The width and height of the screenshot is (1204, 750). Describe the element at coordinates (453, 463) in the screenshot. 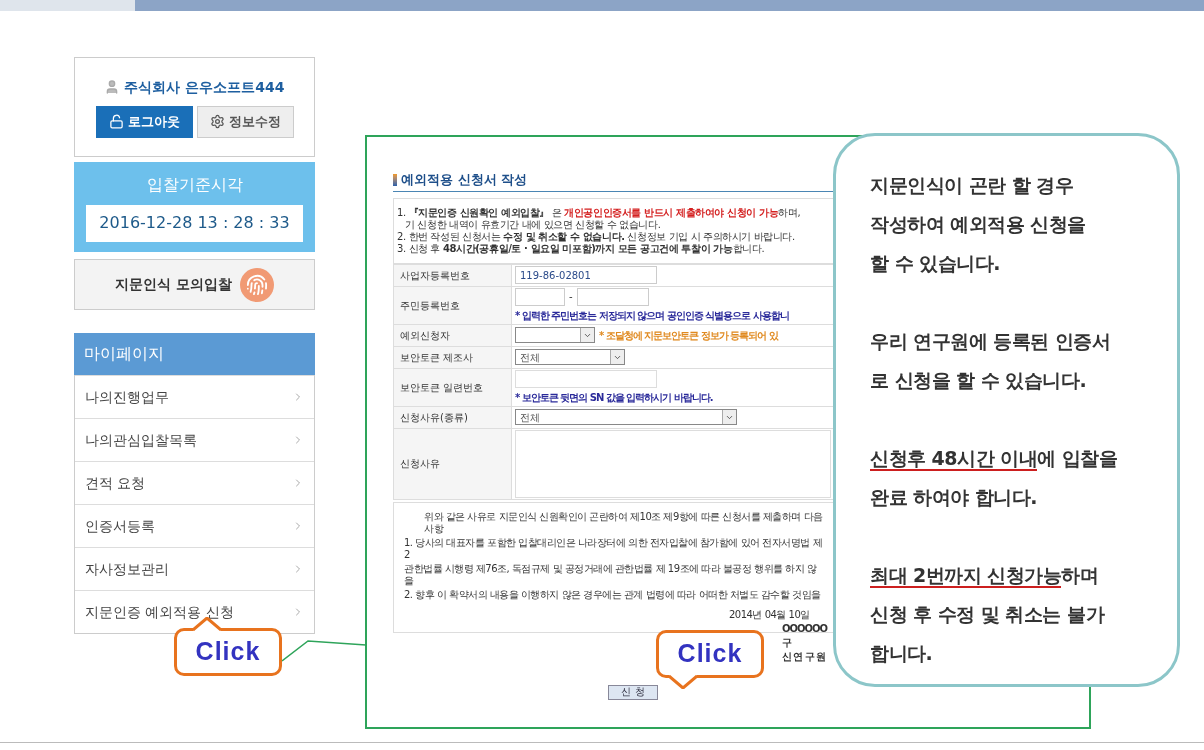

I see `field-label: 신청사유` at that location.